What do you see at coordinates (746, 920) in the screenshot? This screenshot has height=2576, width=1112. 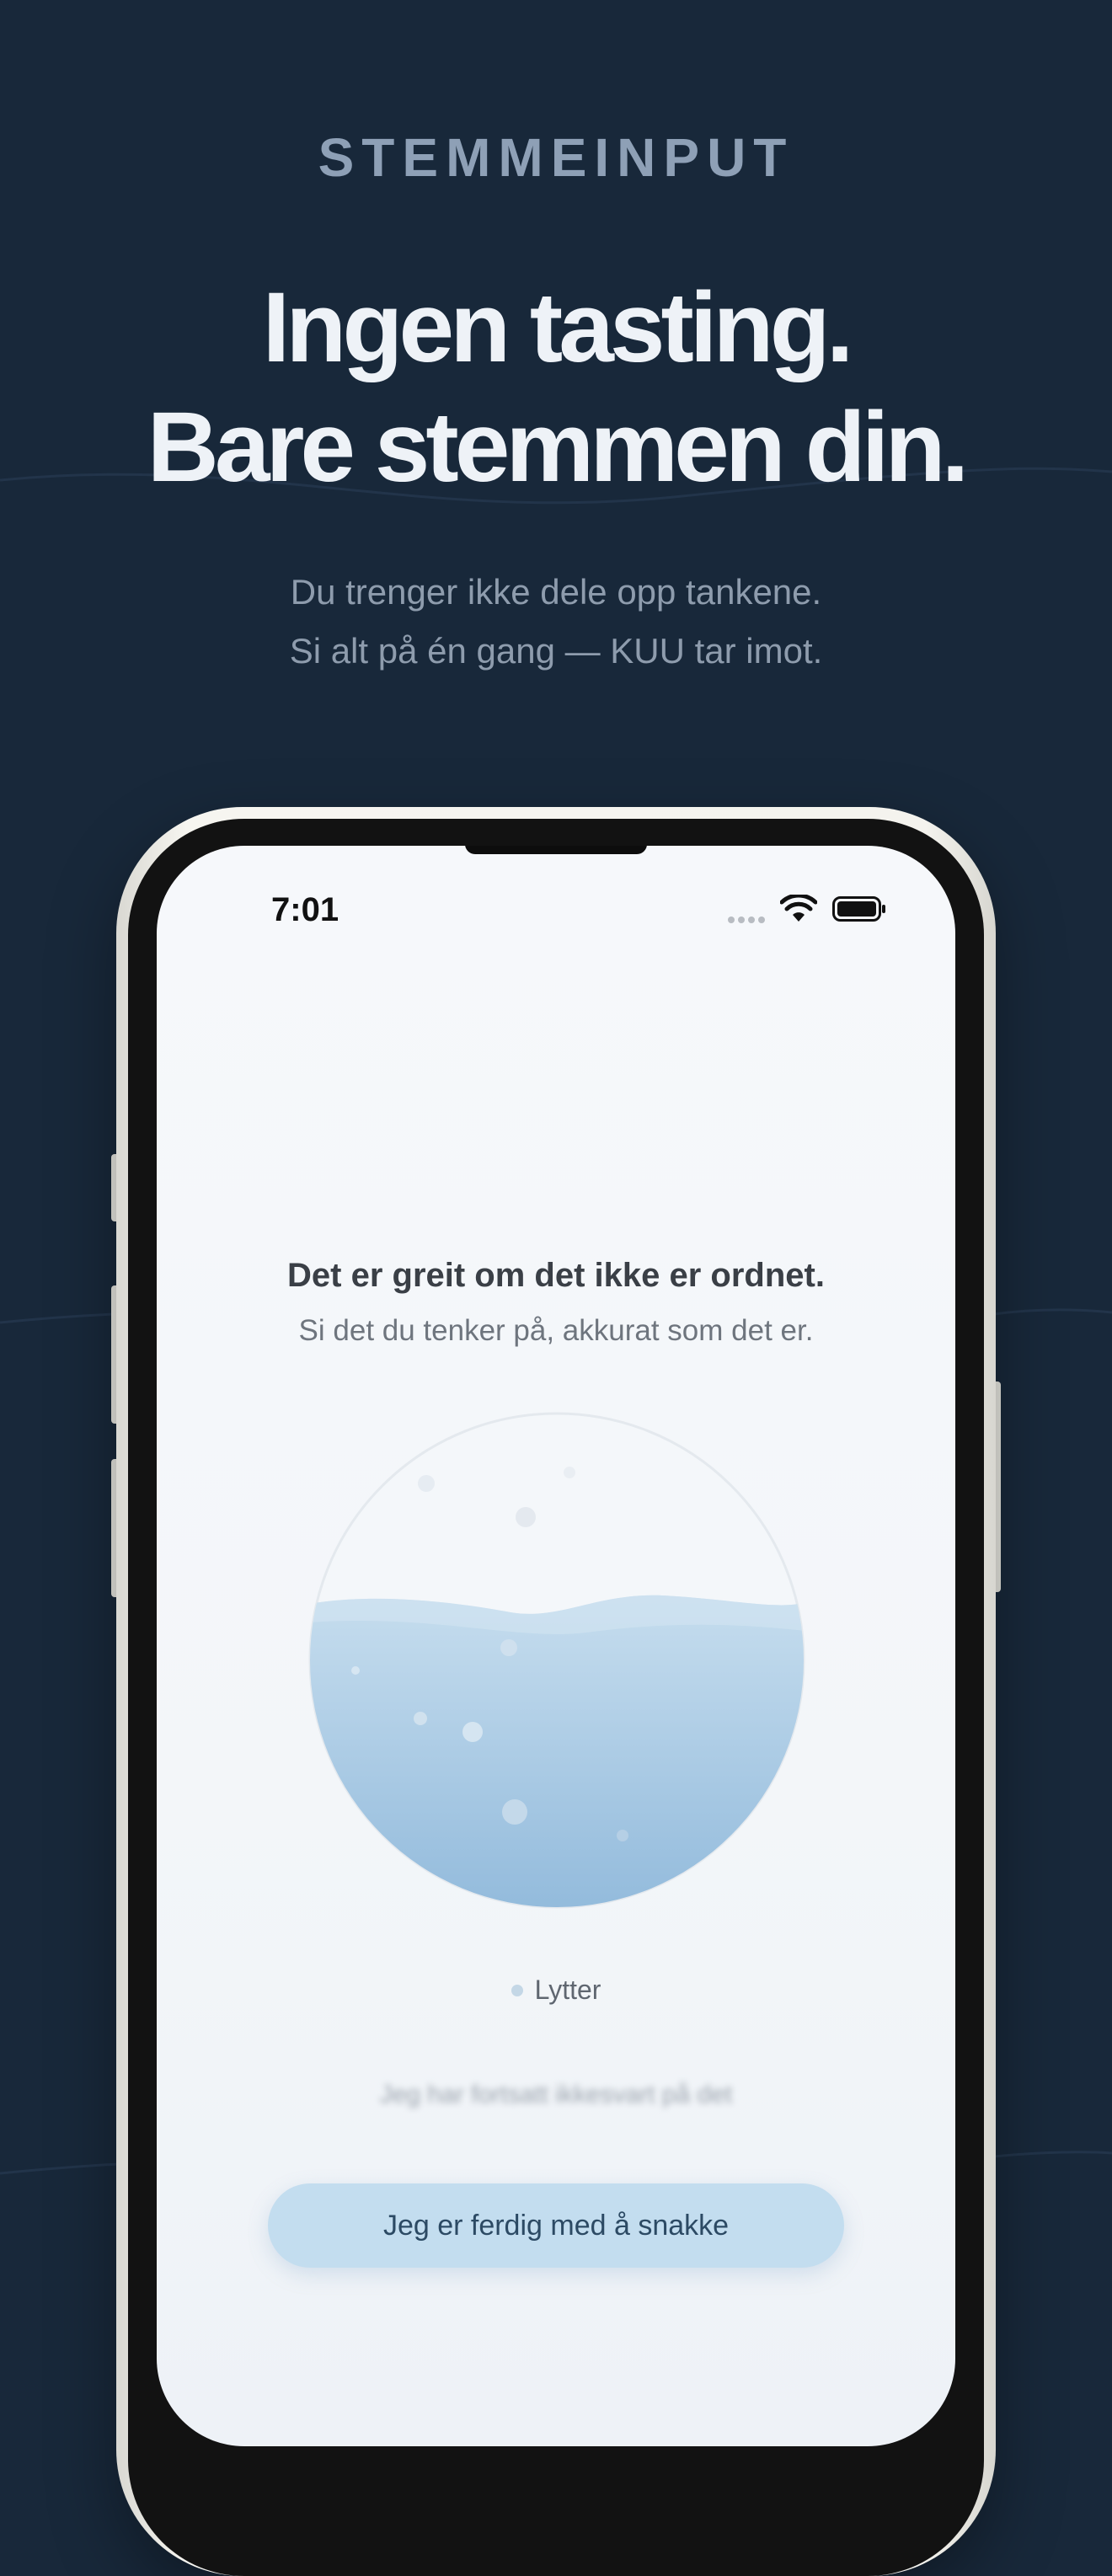 I see `signal-dots-icon` at bounding box center [746, 920].